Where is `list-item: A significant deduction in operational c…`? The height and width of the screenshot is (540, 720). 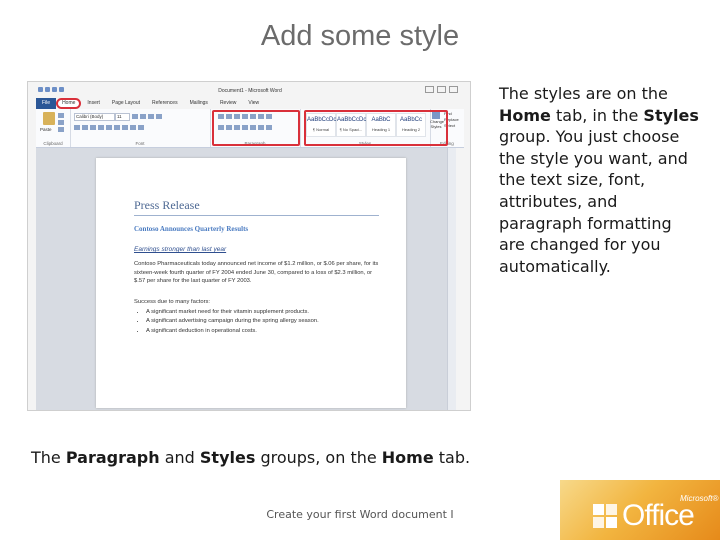 list-item: A significant deduction in operational c… is located at coordinates (265, 332).